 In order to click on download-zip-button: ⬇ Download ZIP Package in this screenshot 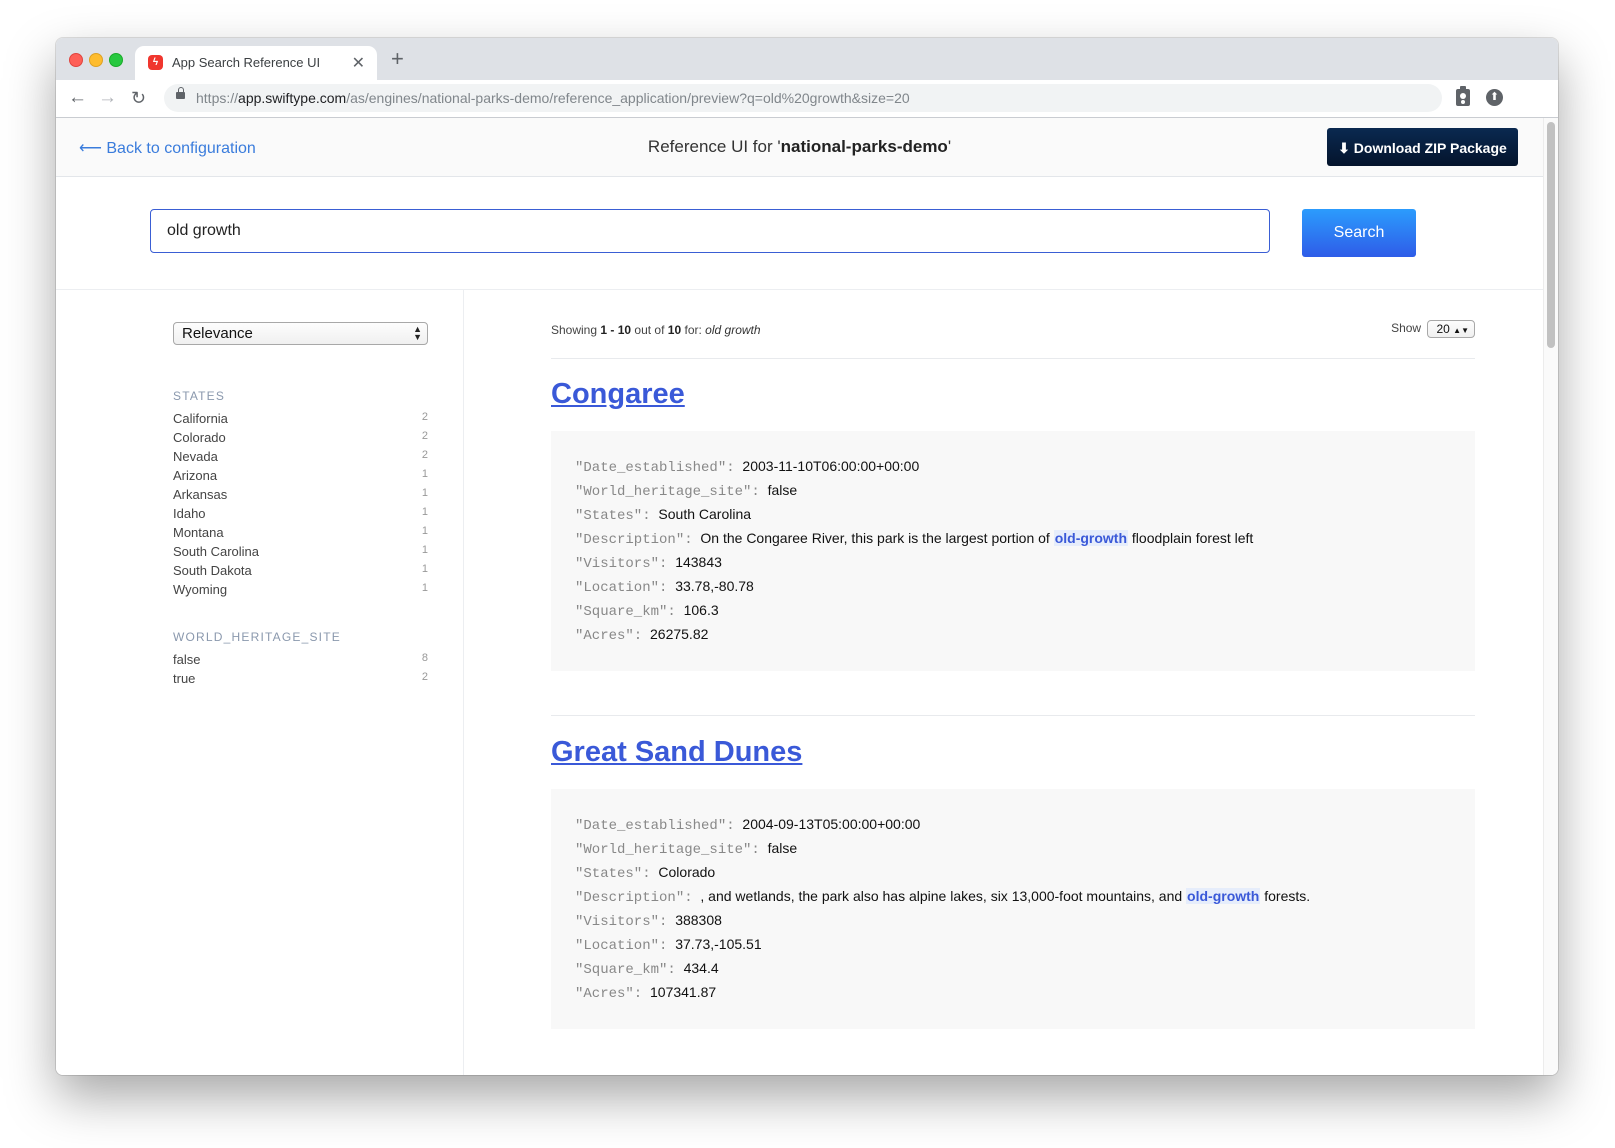, I will do `click(1422, 147)`.